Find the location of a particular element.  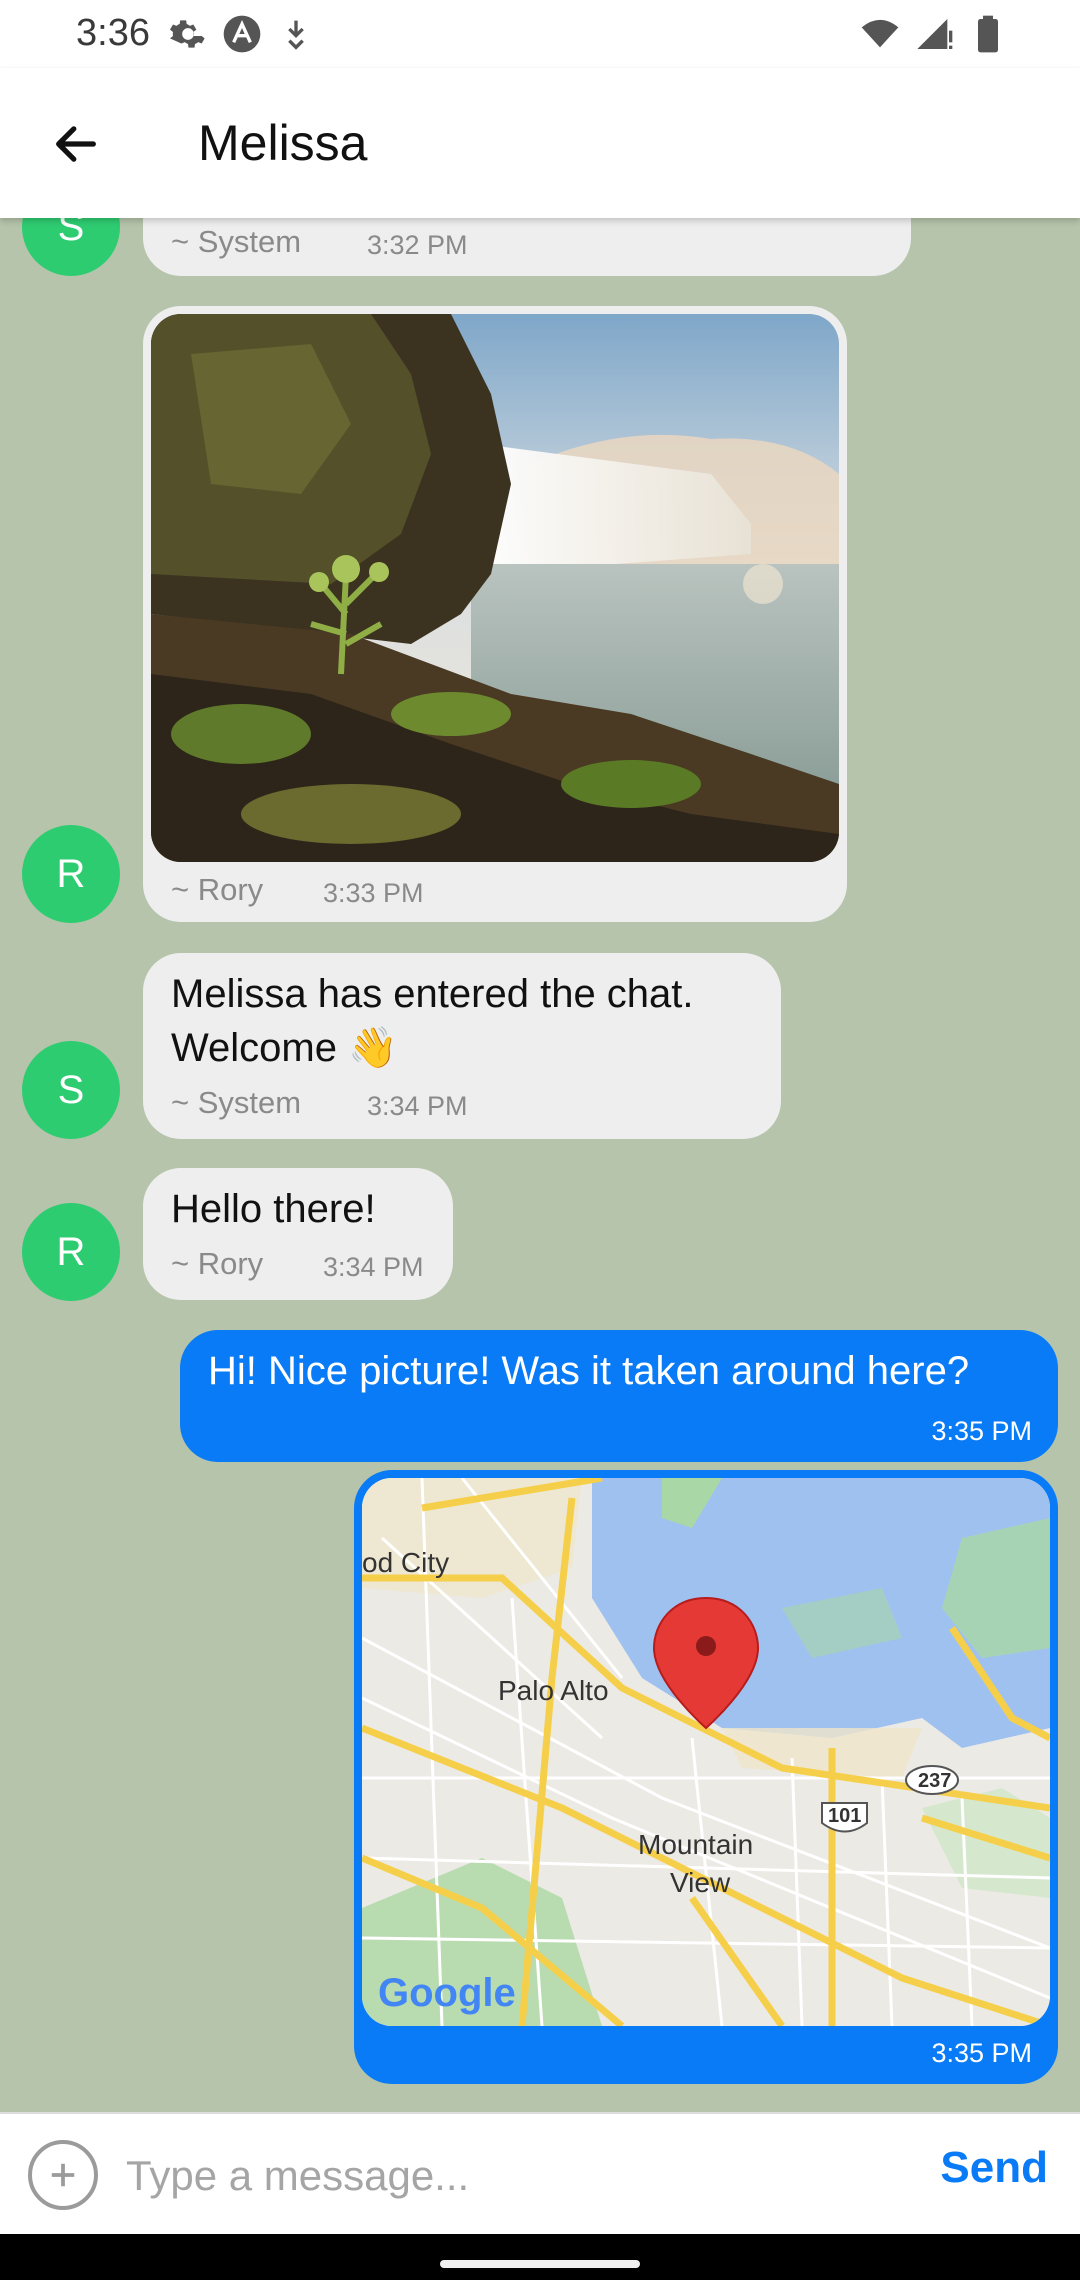

avatar: S is located at coordinates (71, 1090).